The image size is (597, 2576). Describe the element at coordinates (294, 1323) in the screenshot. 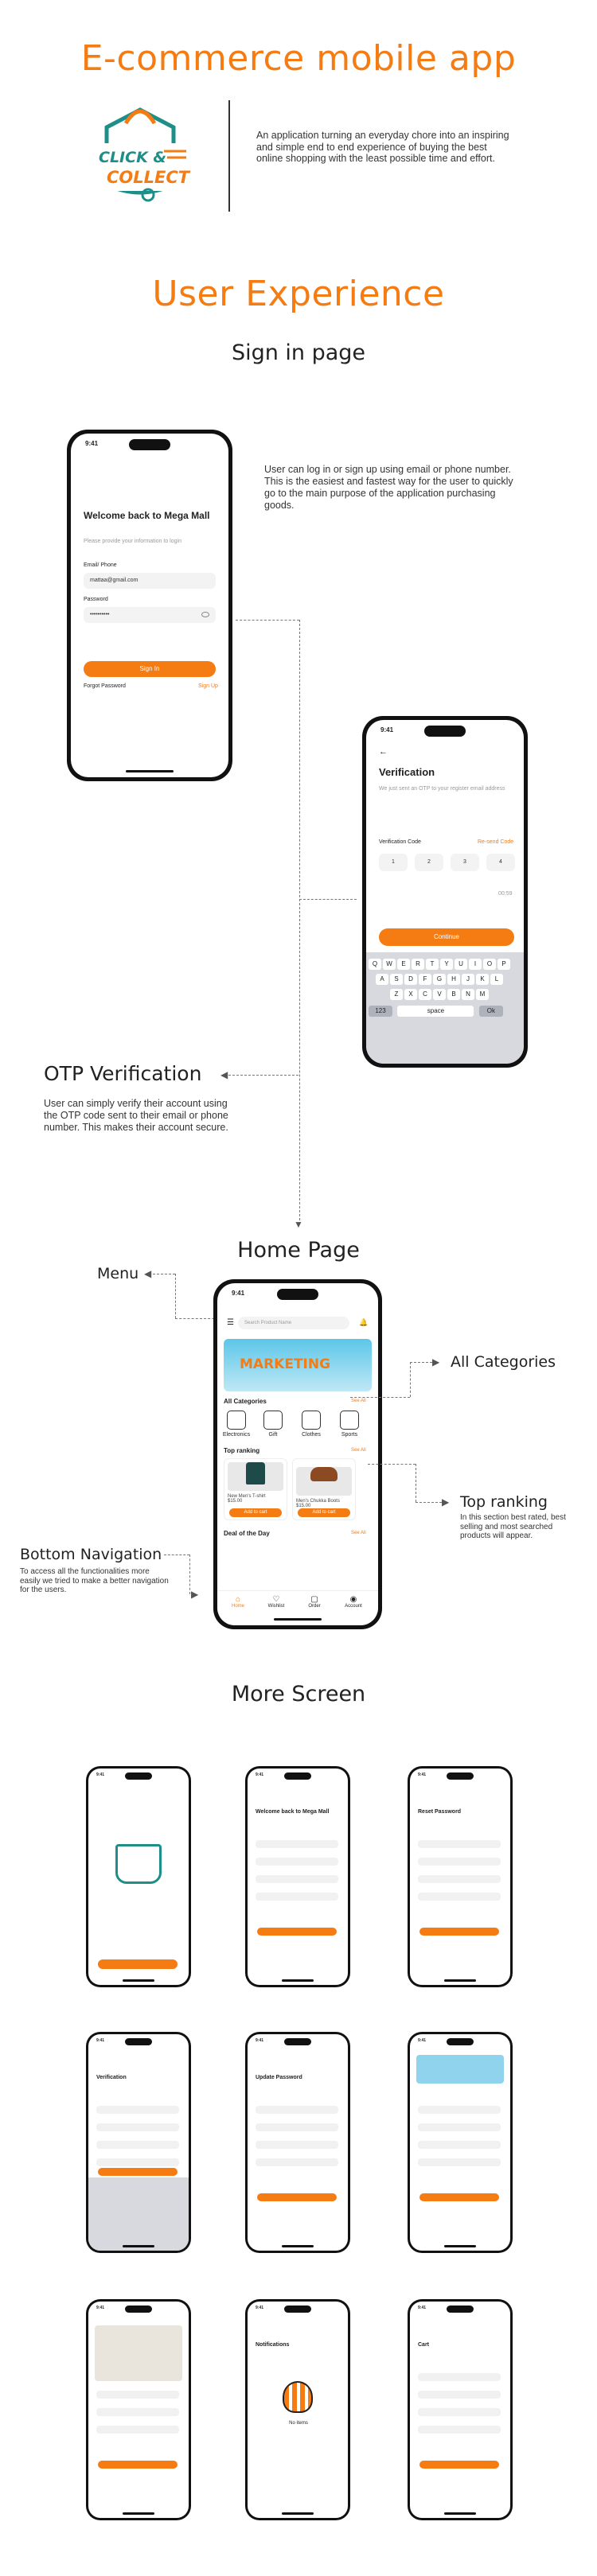

I see `search-input: Search Product Name` at that location.